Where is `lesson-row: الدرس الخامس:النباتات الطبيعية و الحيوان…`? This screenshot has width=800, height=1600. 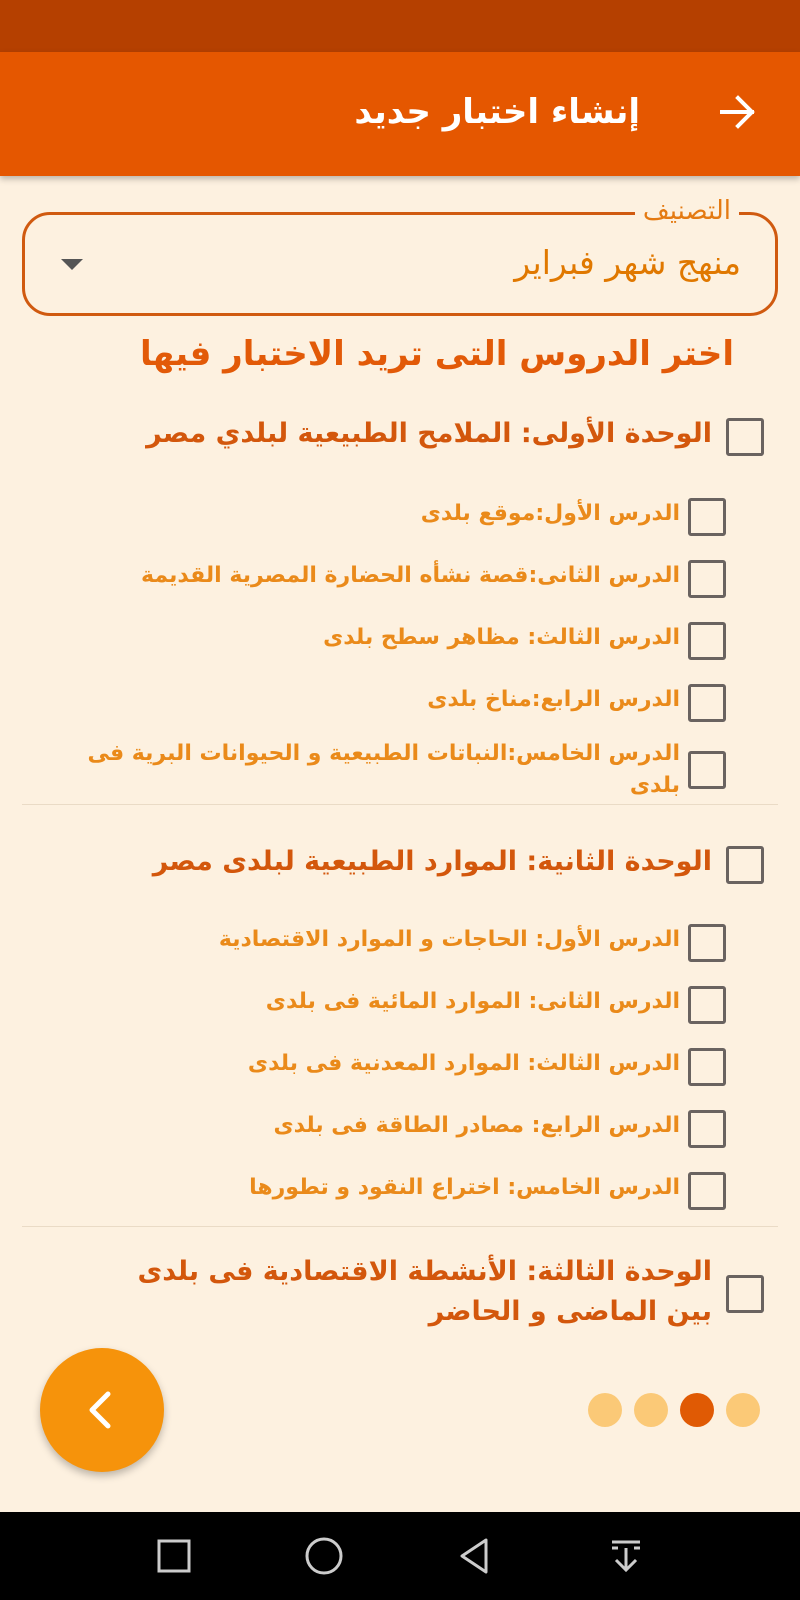 lesson-row: الدرس الخامس:النباتات الطبيعية و الحيوان… is located at coordinates (396, 770).